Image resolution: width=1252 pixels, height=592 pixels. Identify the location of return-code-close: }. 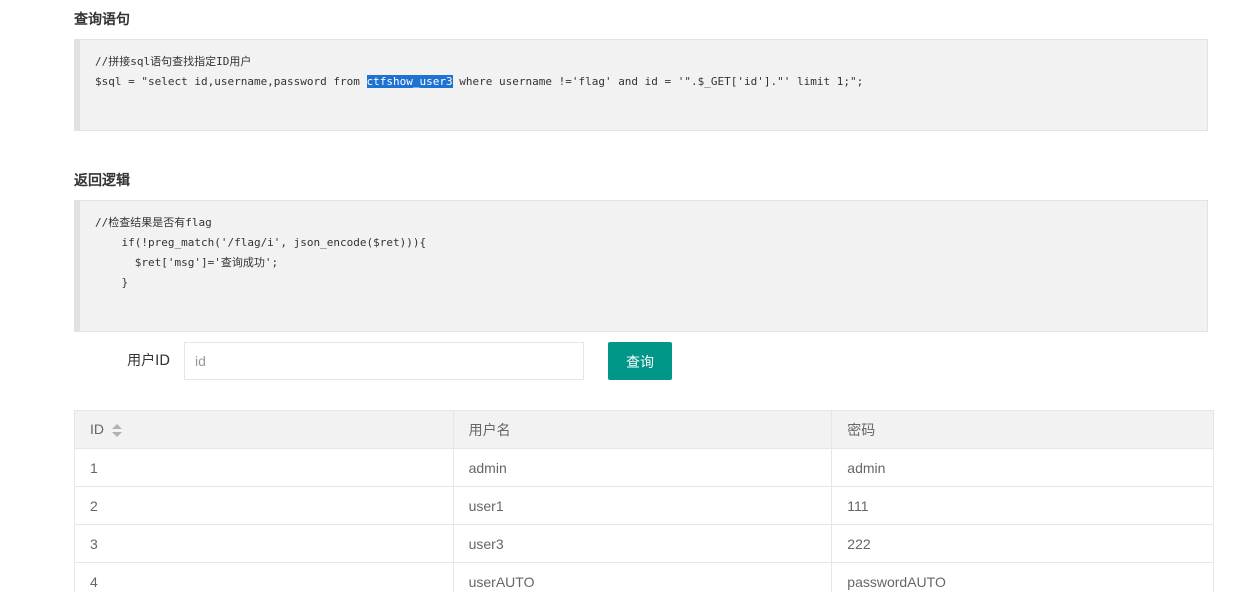
(112, 282).